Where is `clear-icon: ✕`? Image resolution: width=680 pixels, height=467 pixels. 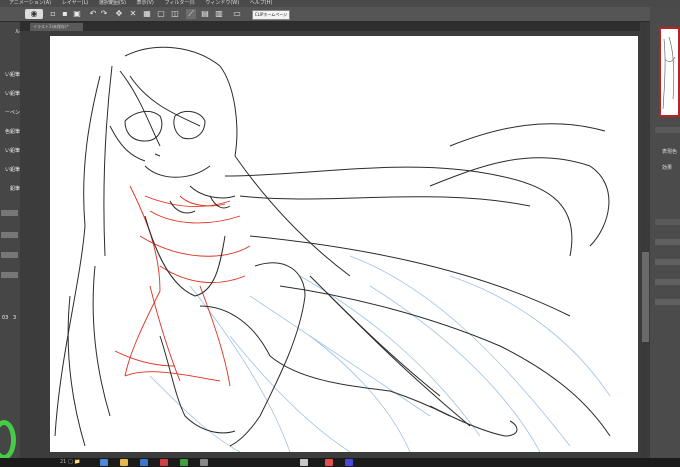
clear-icon: ✕ is located at coordinates (133, 14).